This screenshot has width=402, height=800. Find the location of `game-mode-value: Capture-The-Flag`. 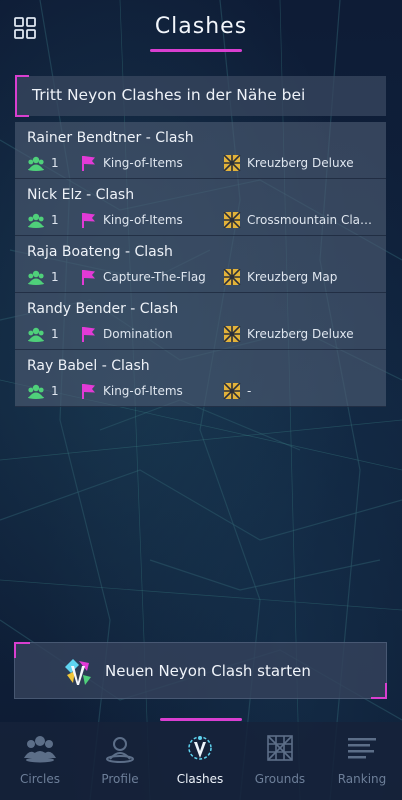

game-mode-value: Capture-The-Flag is located at coordinates (154, 277).